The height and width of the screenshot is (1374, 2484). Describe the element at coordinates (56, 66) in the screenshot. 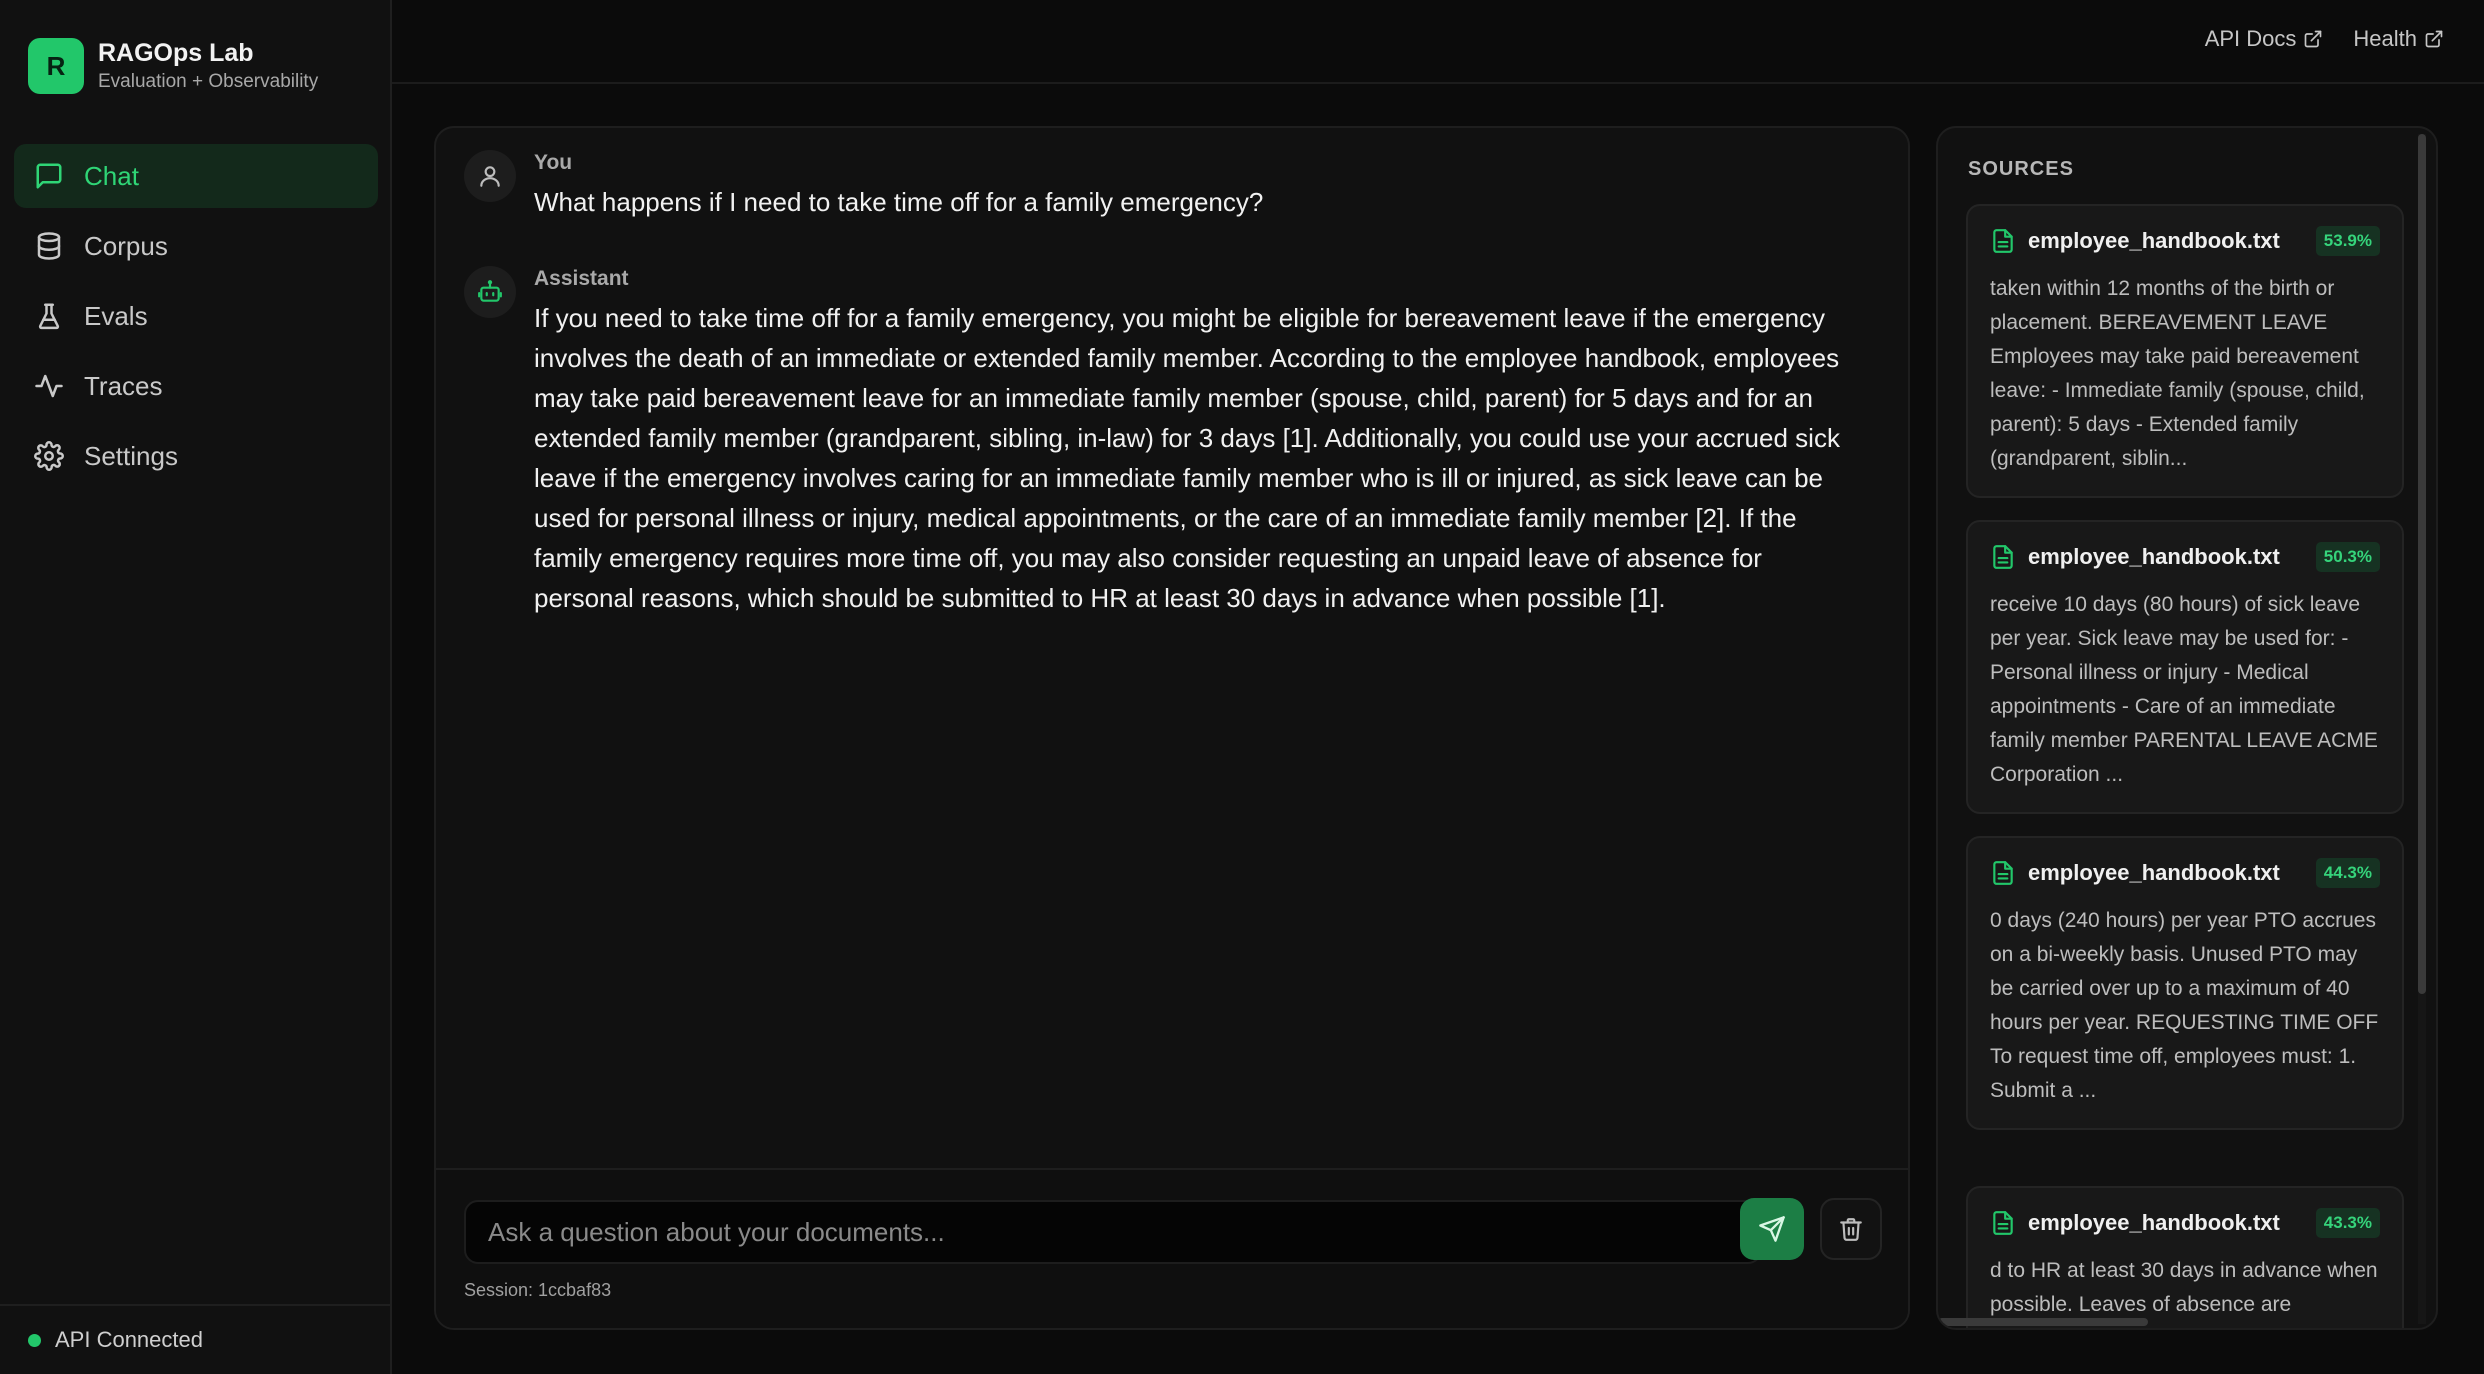

I see `brand-logo: R` at that location.